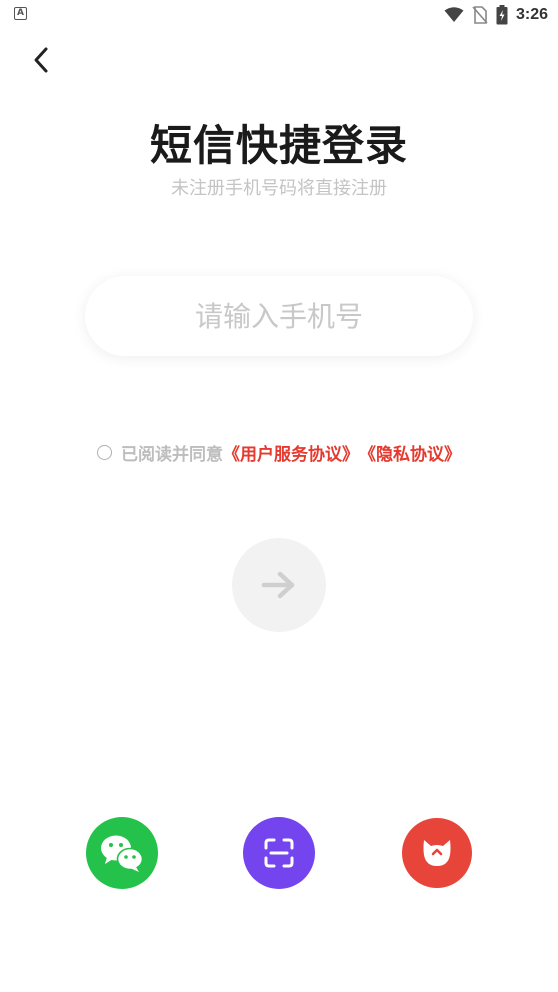  I want to click on scan-icon, so click(279, 853).